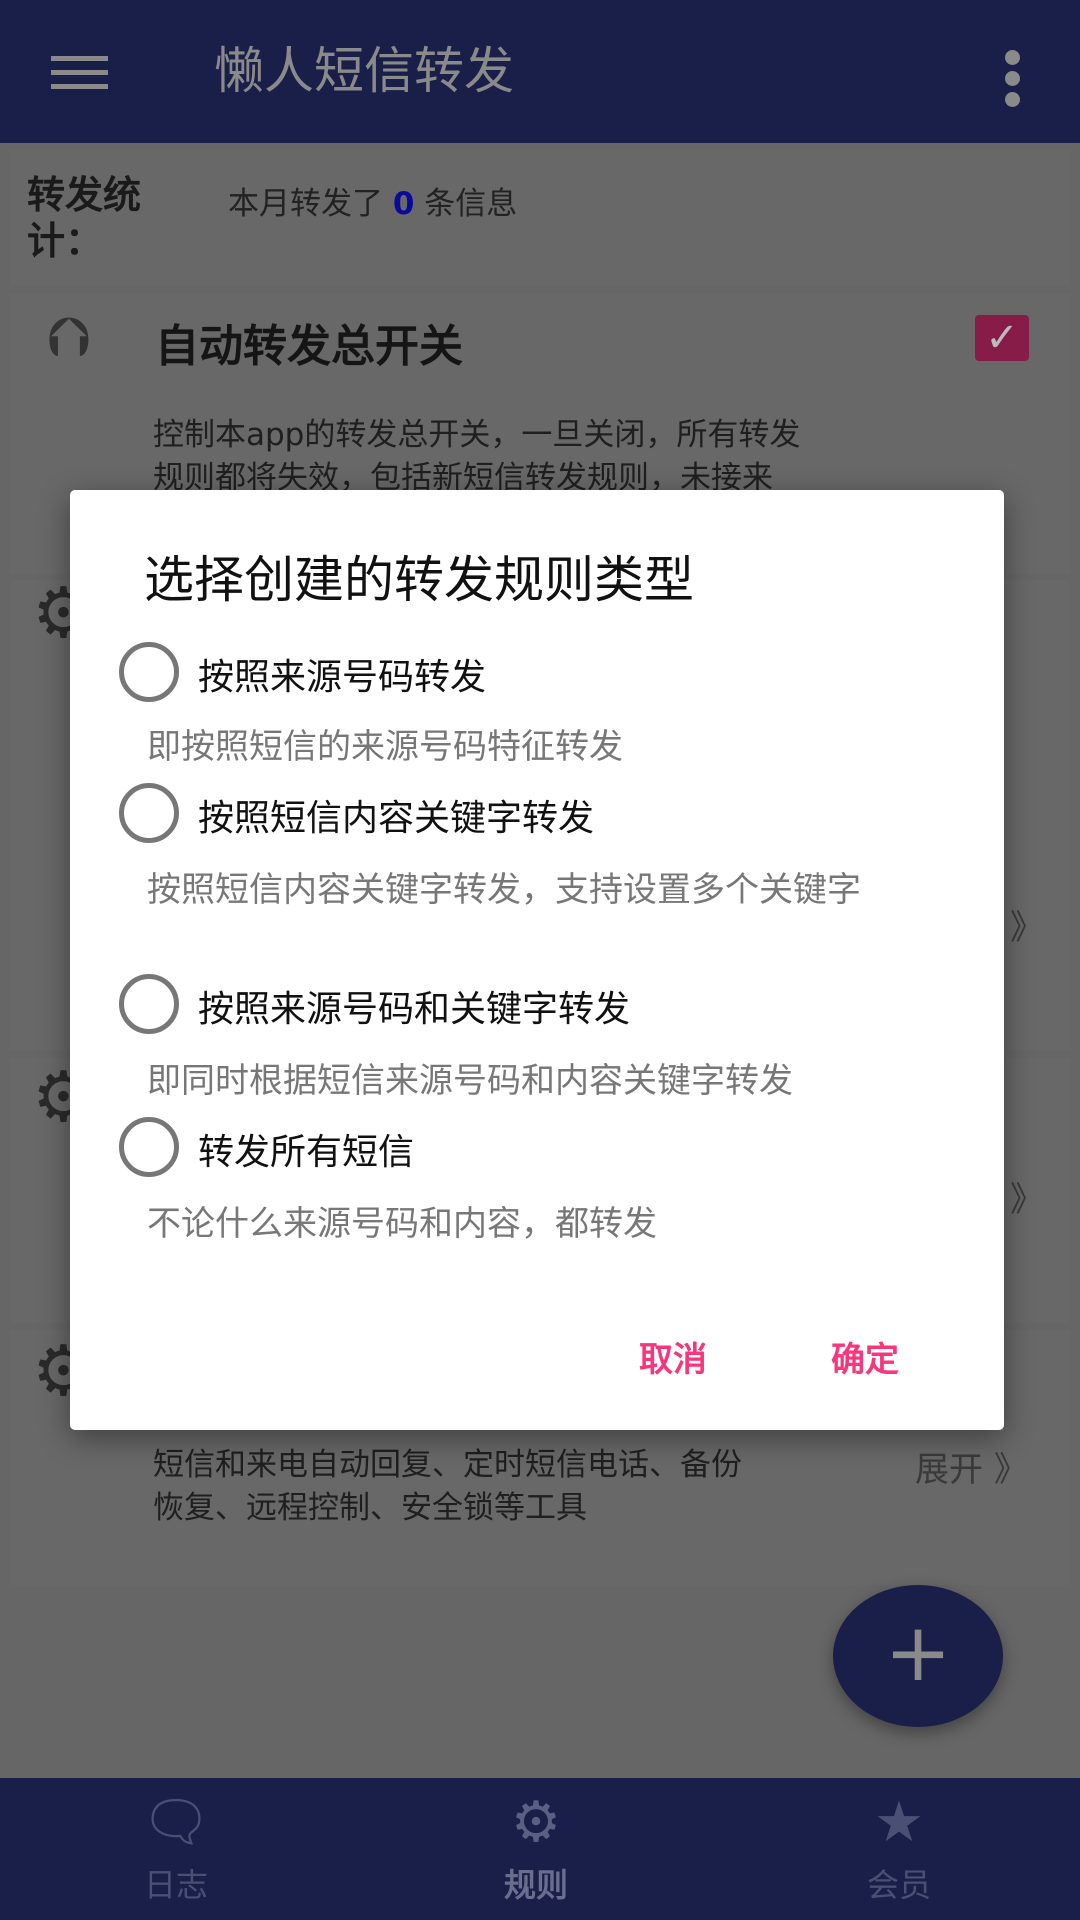 The height and width of the screenshot is (1920, 1080). I want to click on stats-text: 本月转发了 0 条信息, so click(373, 204).